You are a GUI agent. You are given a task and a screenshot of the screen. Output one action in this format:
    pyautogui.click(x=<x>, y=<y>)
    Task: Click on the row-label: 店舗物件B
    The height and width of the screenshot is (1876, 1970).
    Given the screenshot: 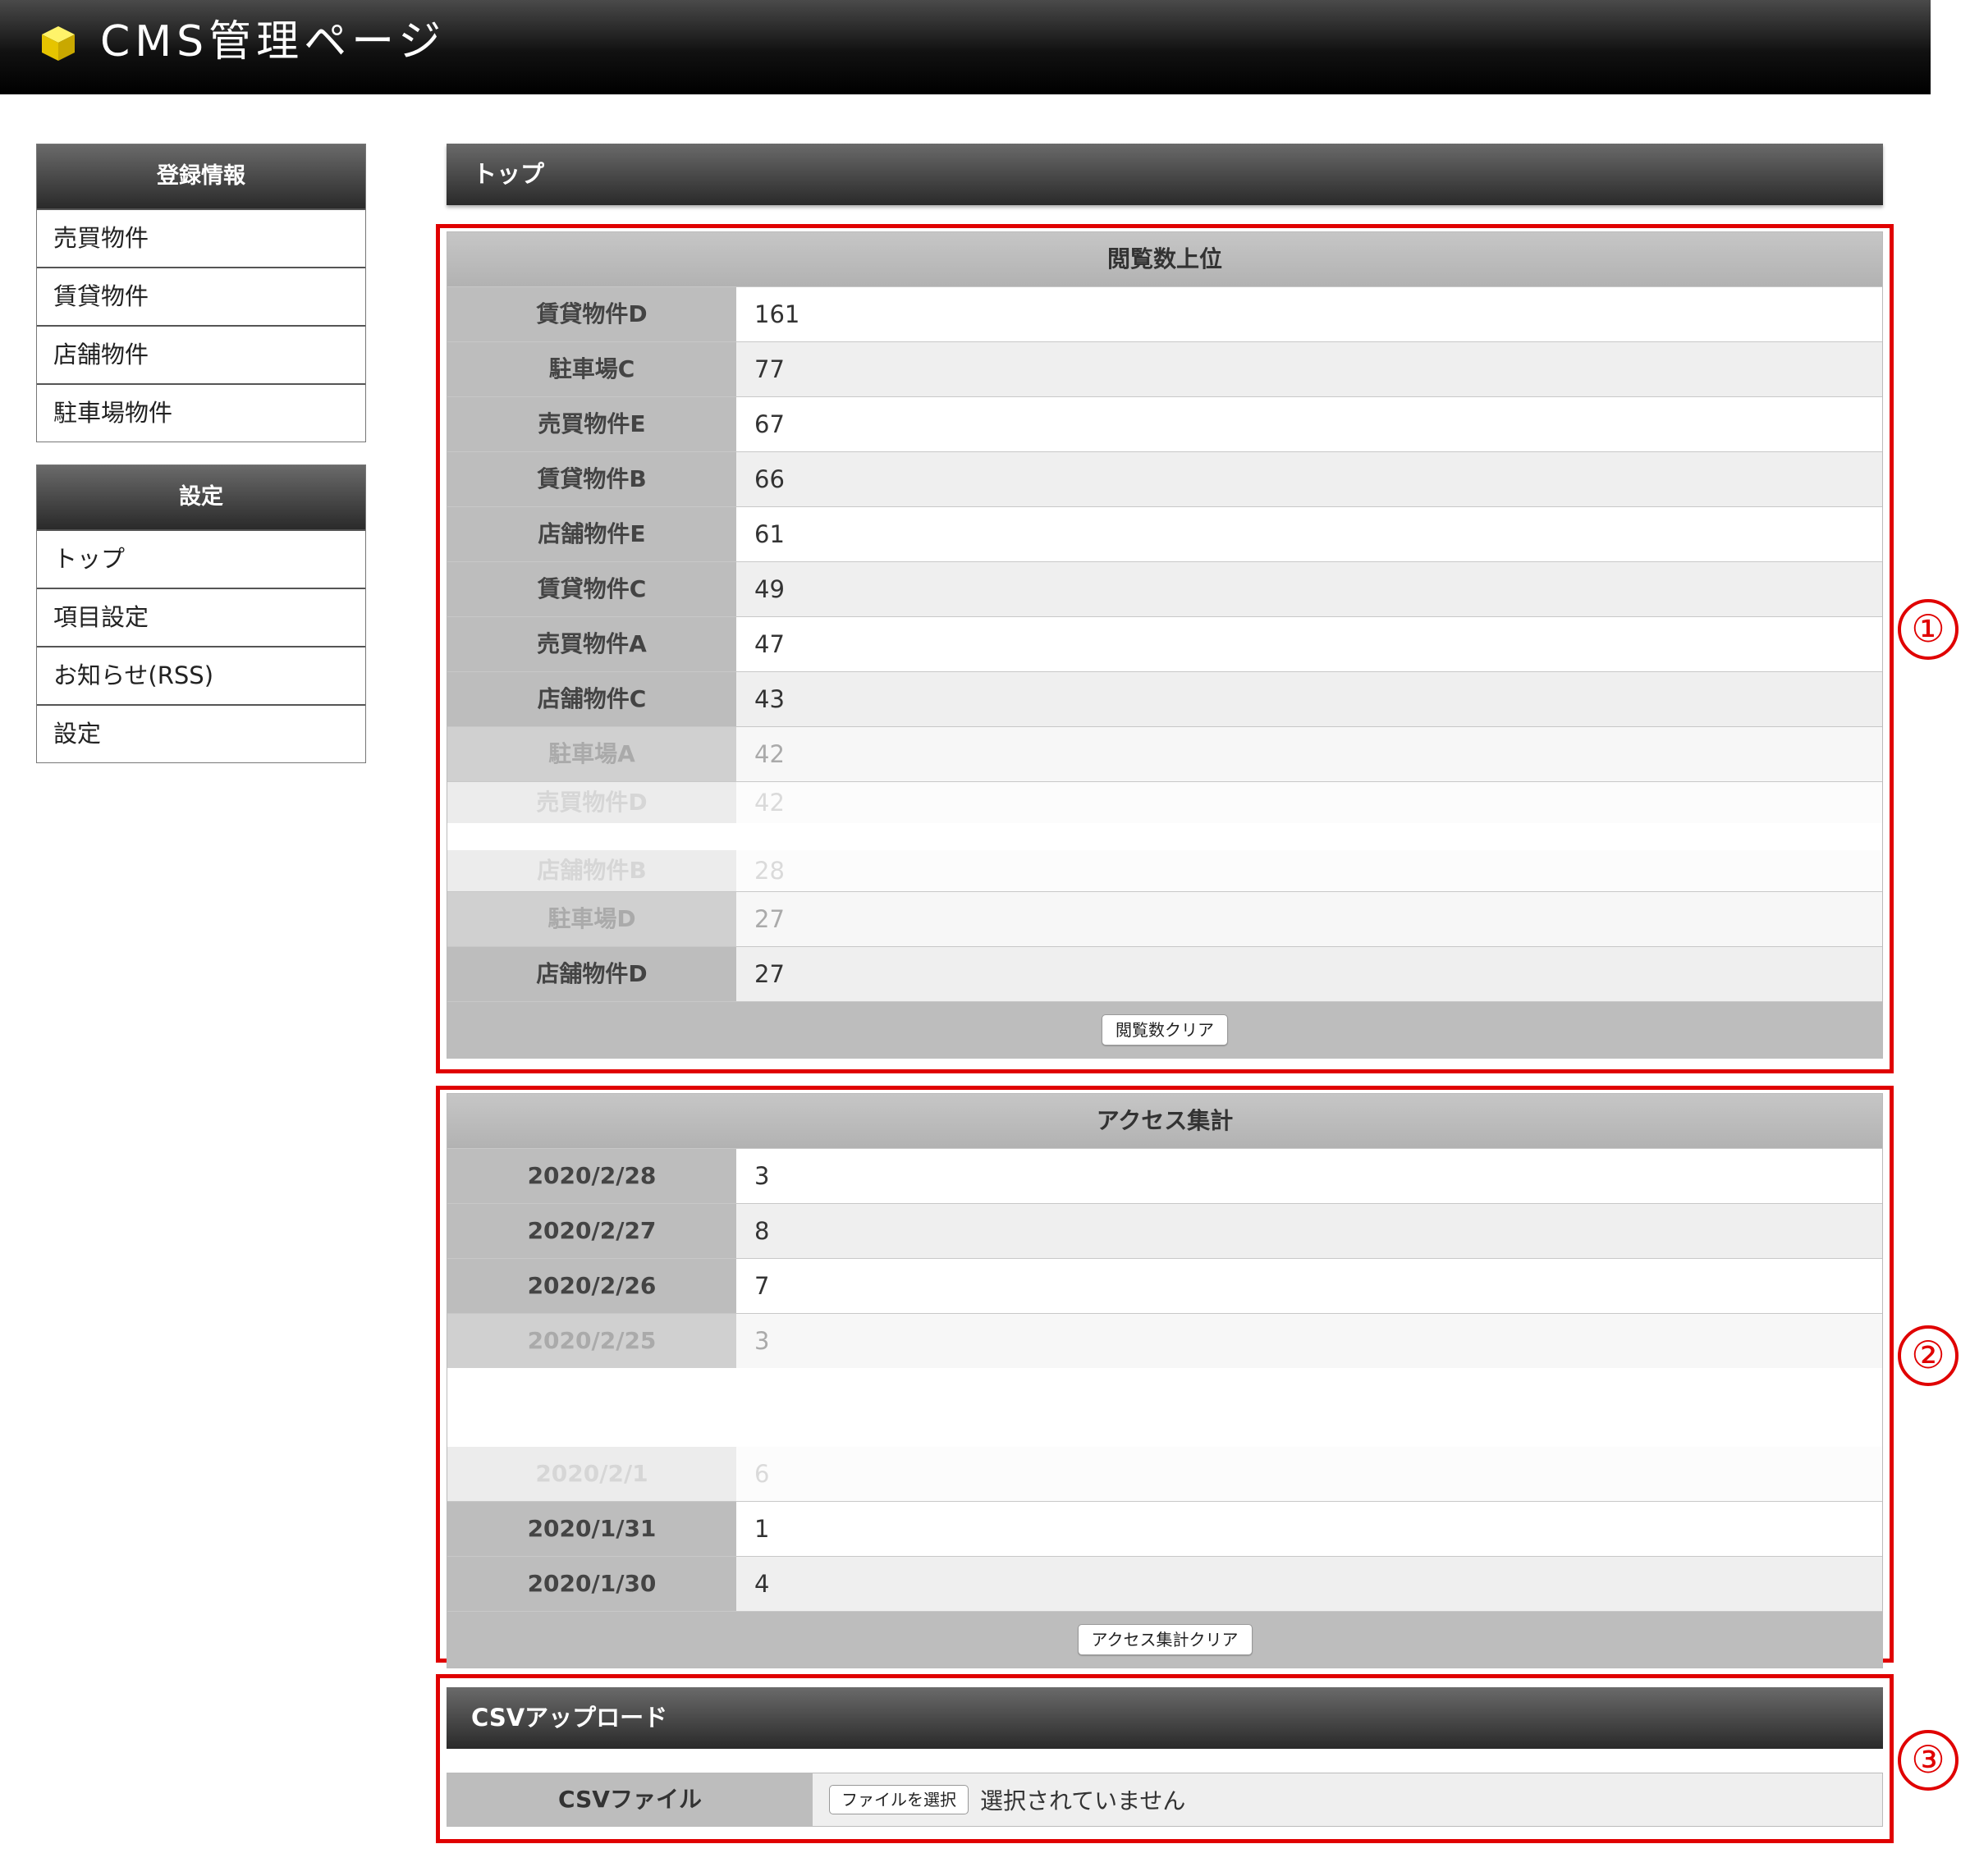 What is the action you would take?
    pyautogui.click(x=592, y=871)
    